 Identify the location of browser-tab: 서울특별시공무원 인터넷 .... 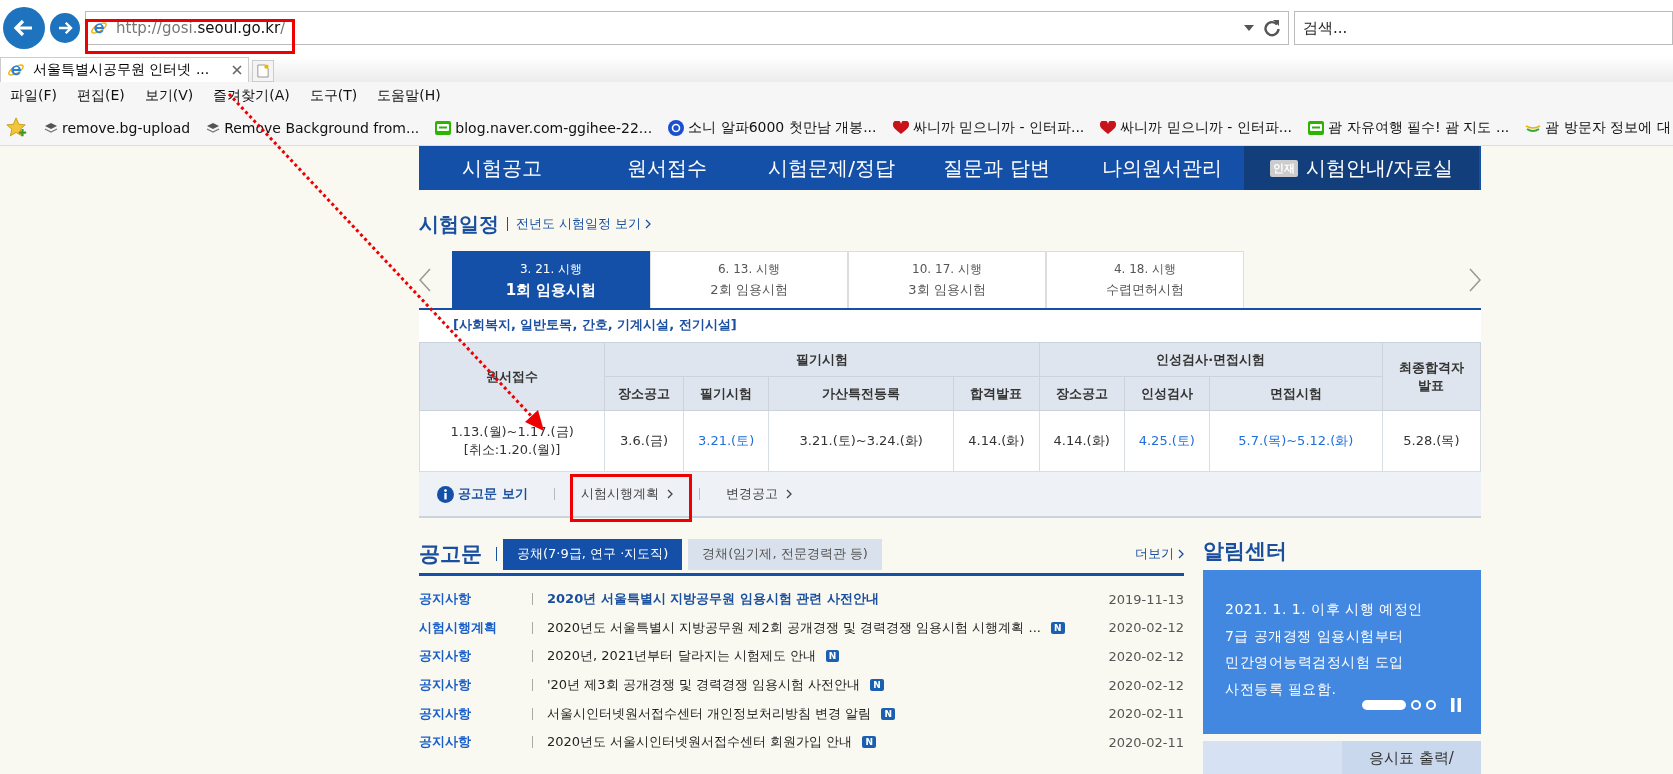
(124, 69).